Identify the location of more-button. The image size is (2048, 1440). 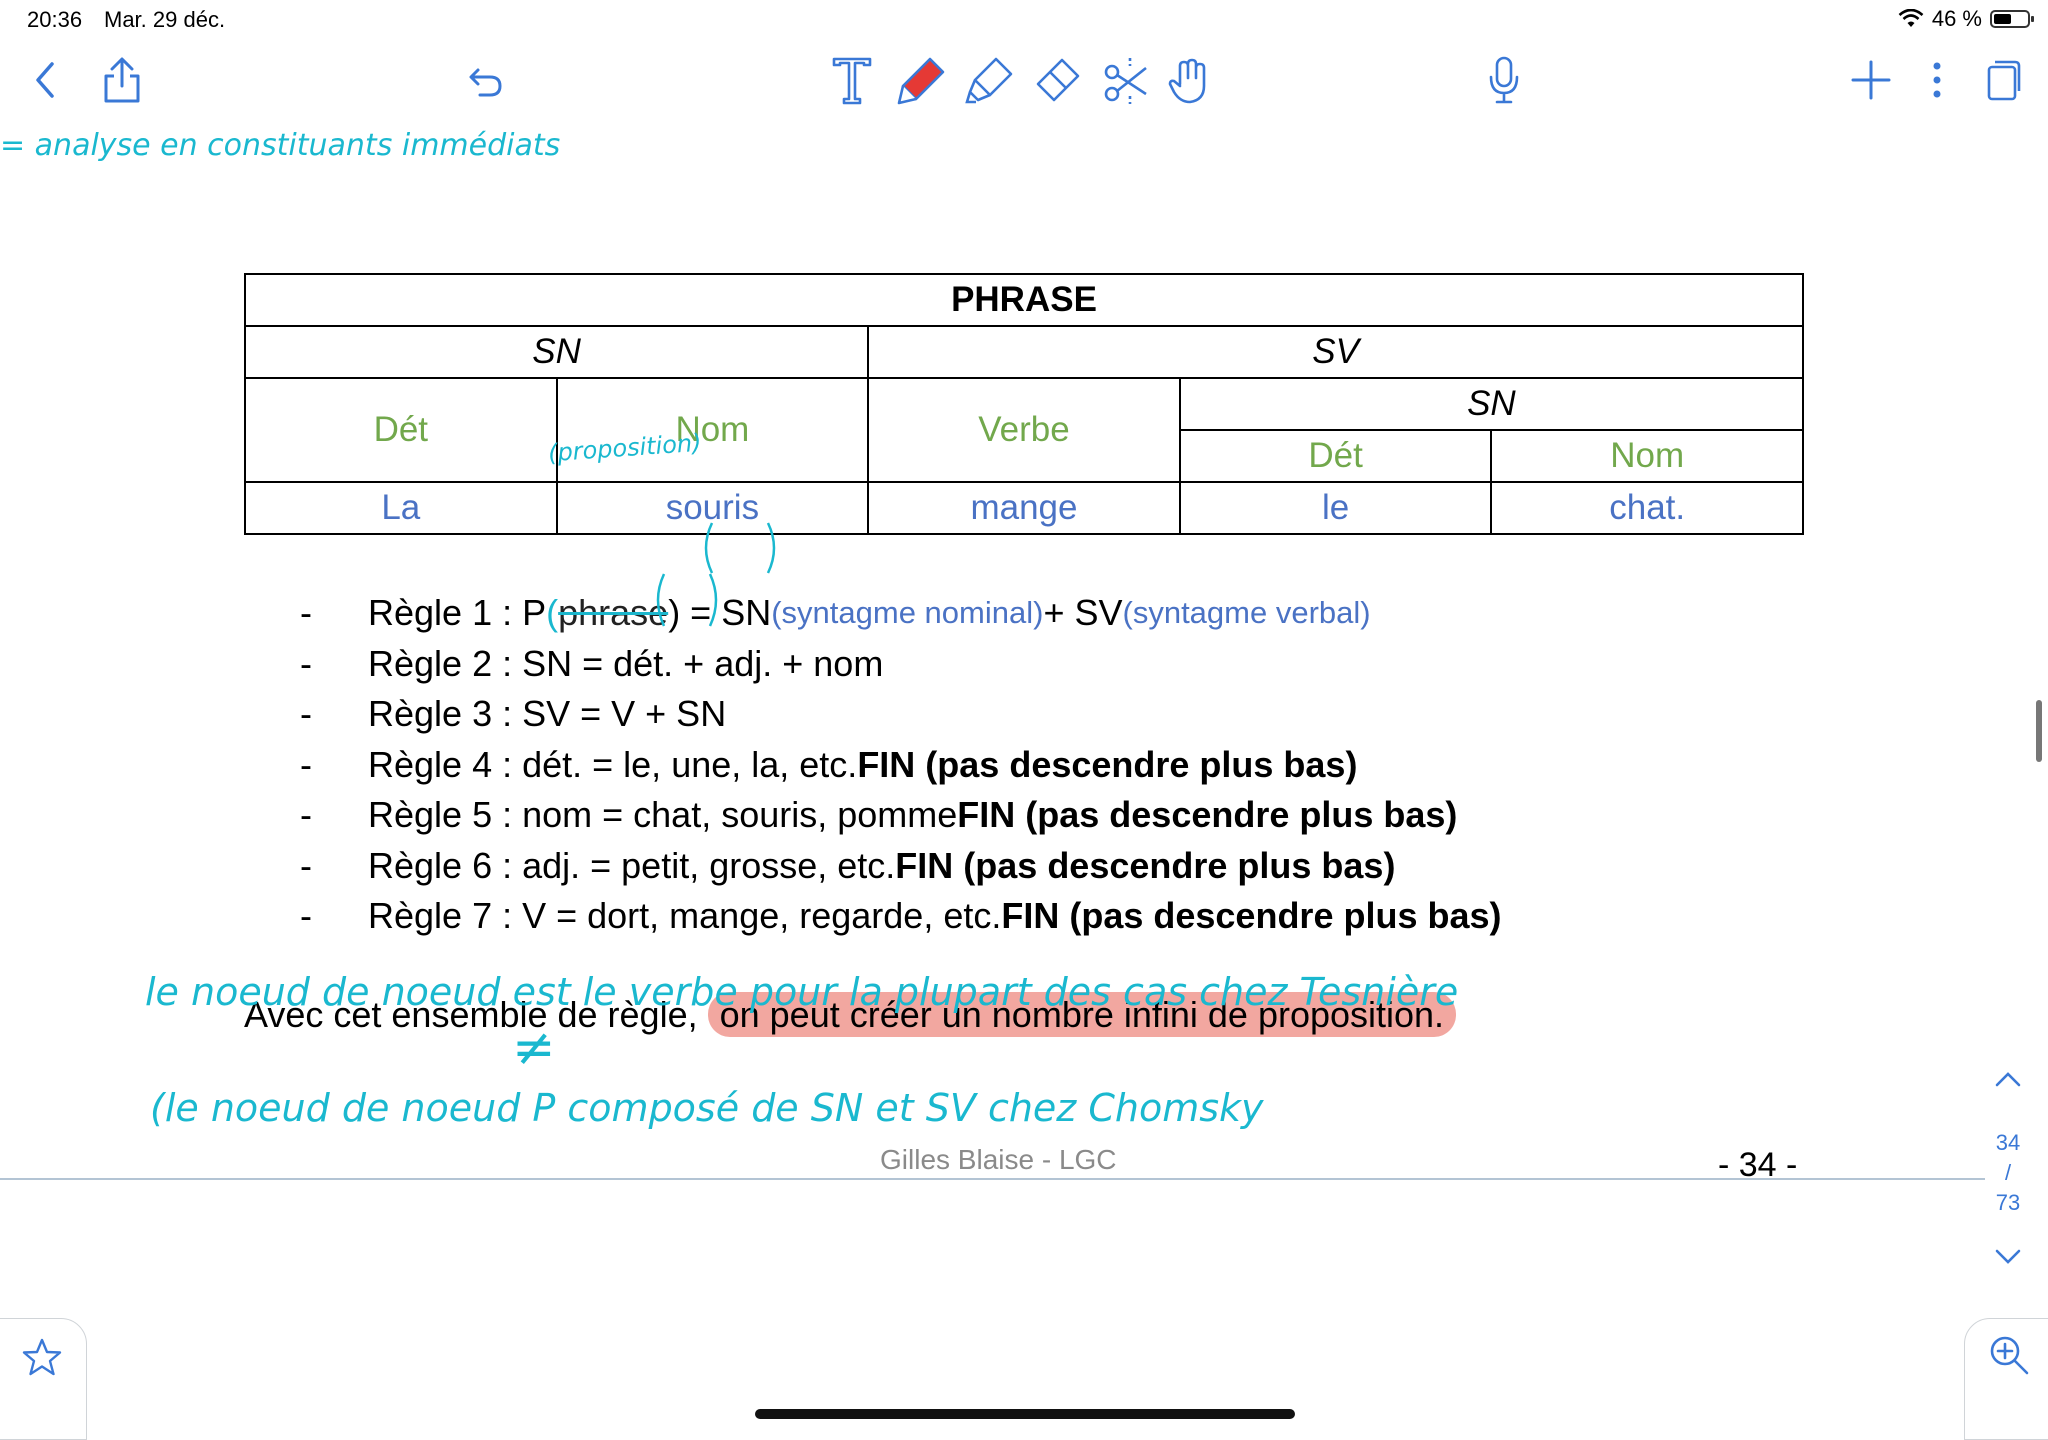
(1937, 80).